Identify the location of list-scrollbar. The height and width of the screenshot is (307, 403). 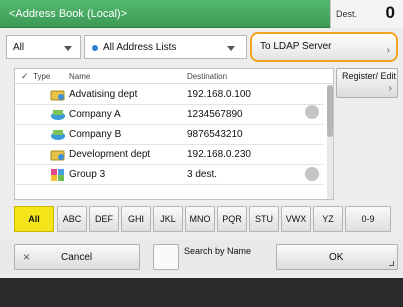
(330, 142).